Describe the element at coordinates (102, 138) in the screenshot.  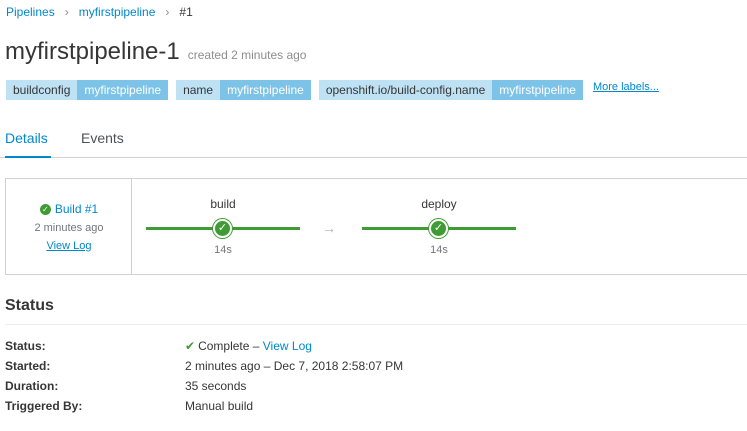
I see `tab-events: Events` at that location.